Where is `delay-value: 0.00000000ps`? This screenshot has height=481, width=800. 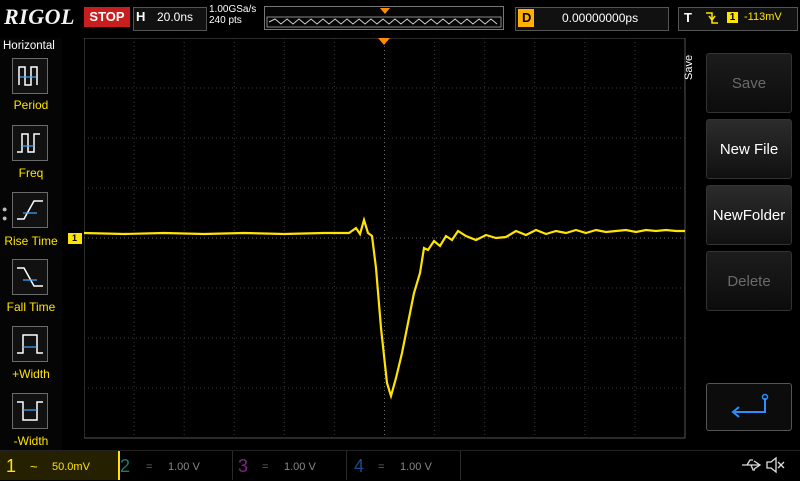
delay-value: 0.00000000ps is located at coordinates (600, 18).